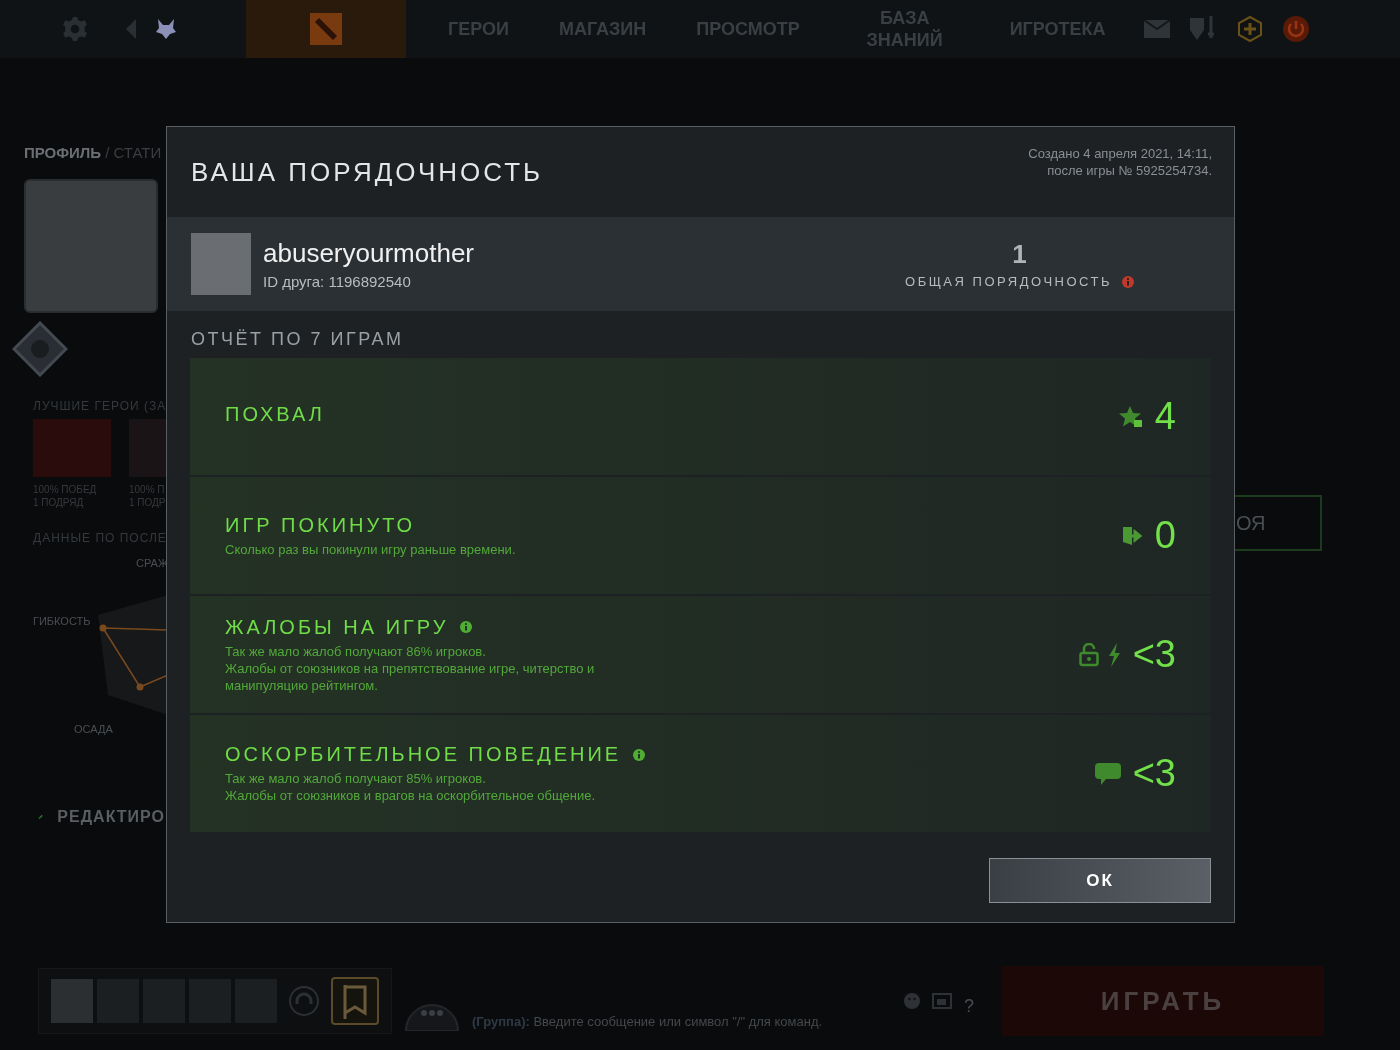  I want to click on play-button: ИГРАТЬ, so click(1163, 1001).